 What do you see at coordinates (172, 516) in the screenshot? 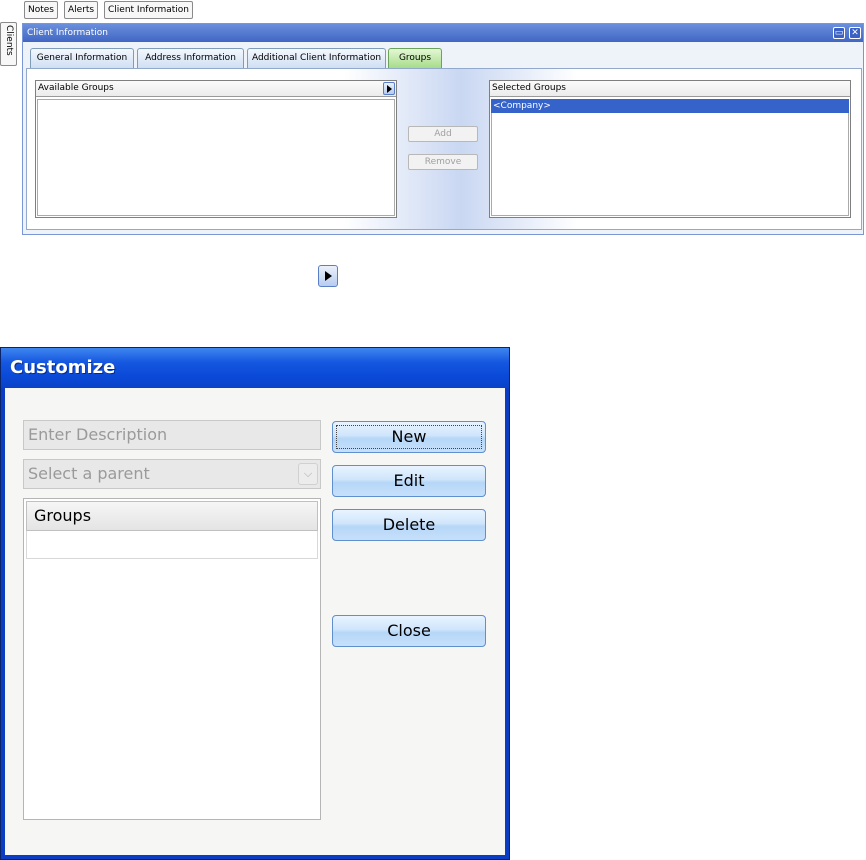
I see `groups-column-header: Groups` at bounding box center [172, 516].